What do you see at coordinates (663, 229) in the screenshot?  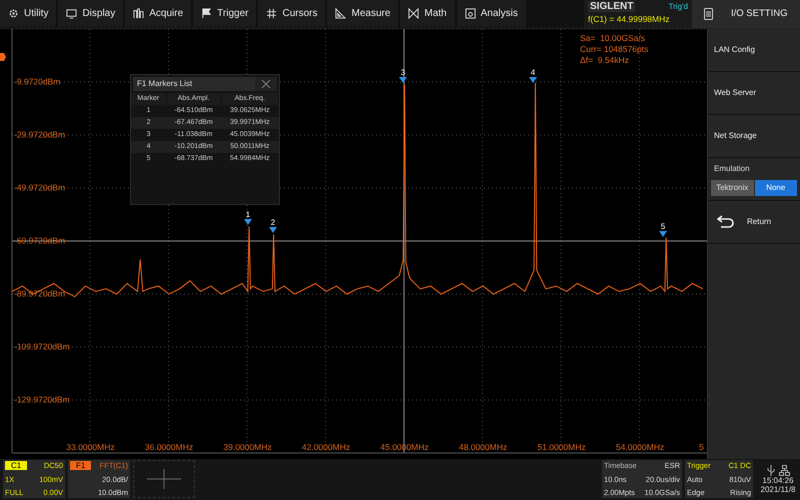 I see `marker-pointer: 5` at bounding box center [663, 229].